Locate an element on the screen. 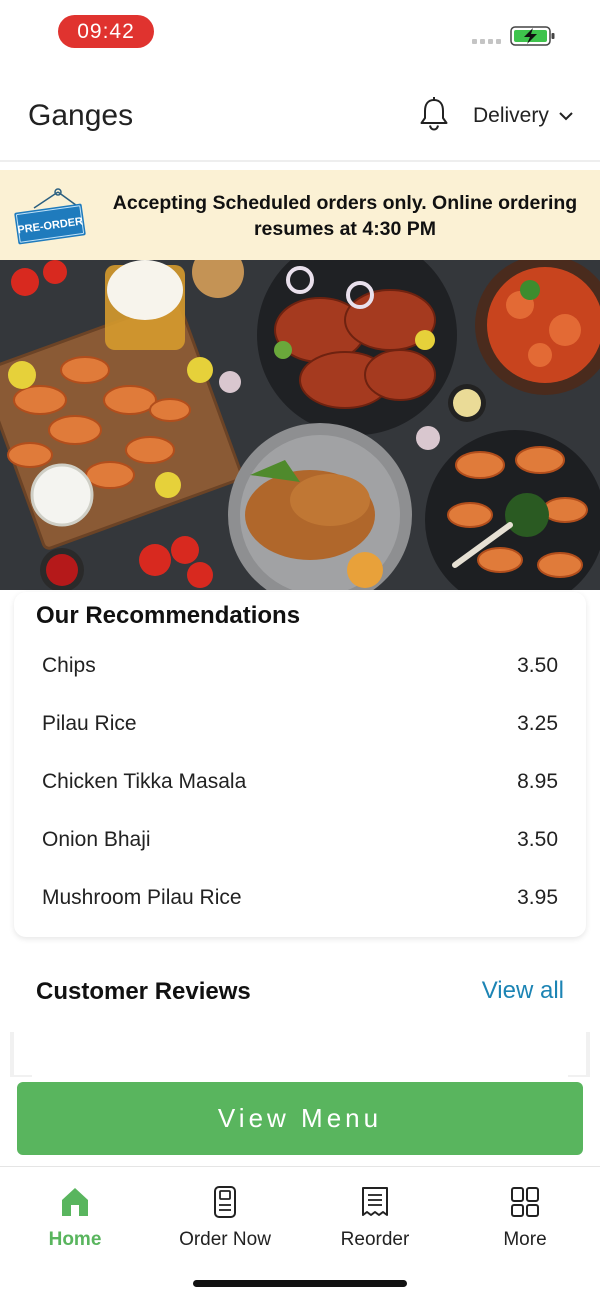  item-price: 3.95 is located at coordinates (537, 897).